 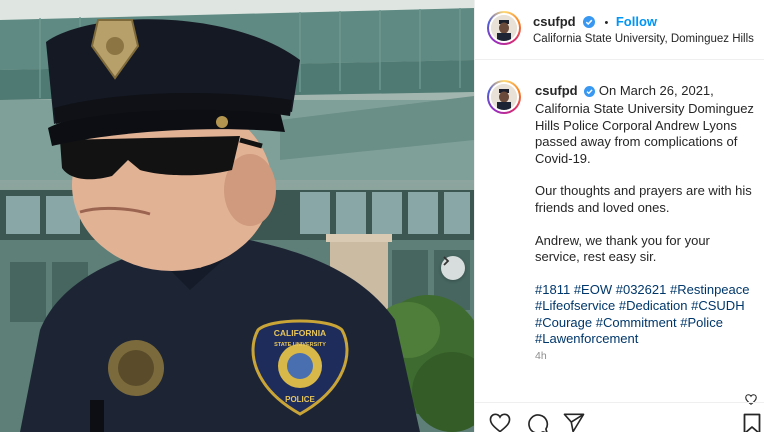 What do you see at coordinates (300, 399) in the screenshot?
I see `patch-text-bottom: POLICE` at bounding box center [300, 399].